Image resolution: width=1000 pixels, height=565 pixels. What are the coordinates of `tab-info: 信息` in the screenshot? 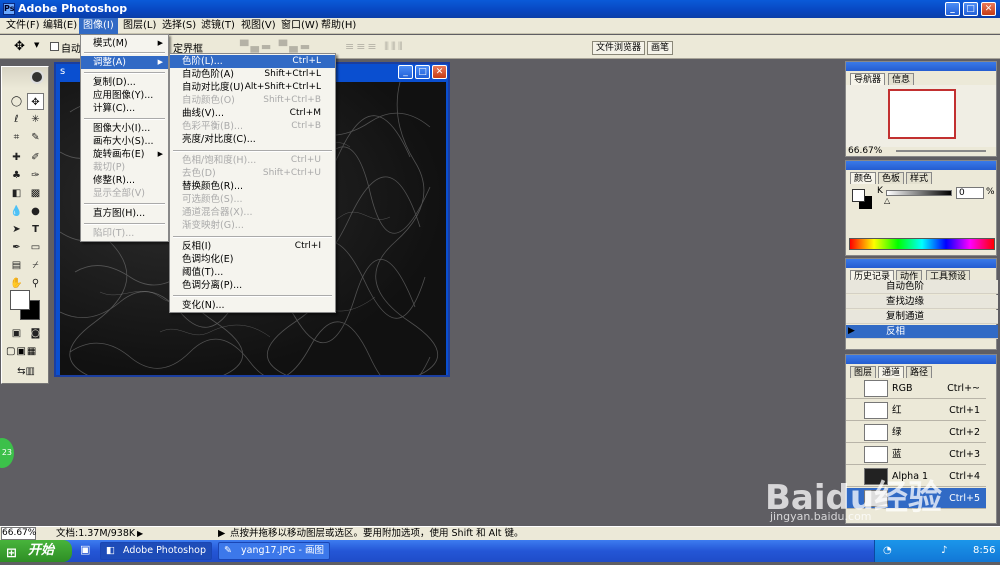 It's located at (901, 79).